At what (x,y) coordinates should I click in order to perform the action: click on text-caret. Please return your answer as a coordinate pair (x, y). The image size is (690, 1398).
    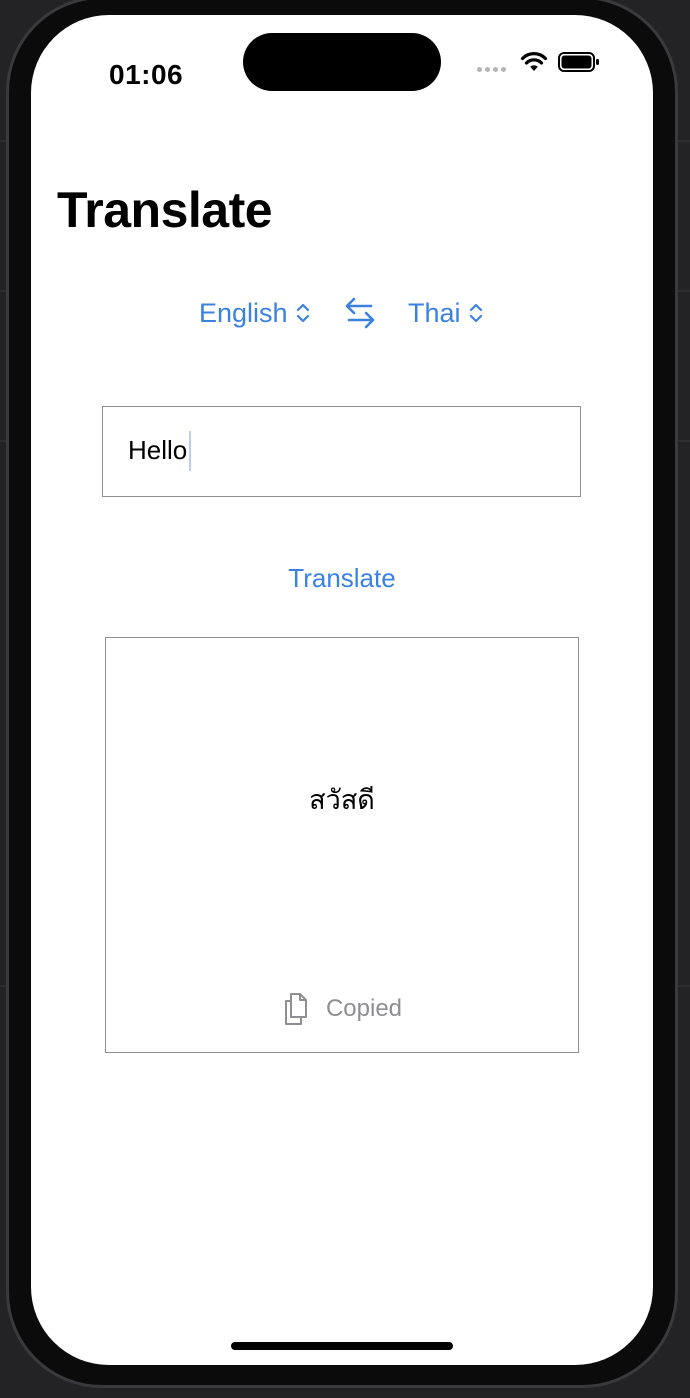
    Looking at the image, I should click on (190, 451).